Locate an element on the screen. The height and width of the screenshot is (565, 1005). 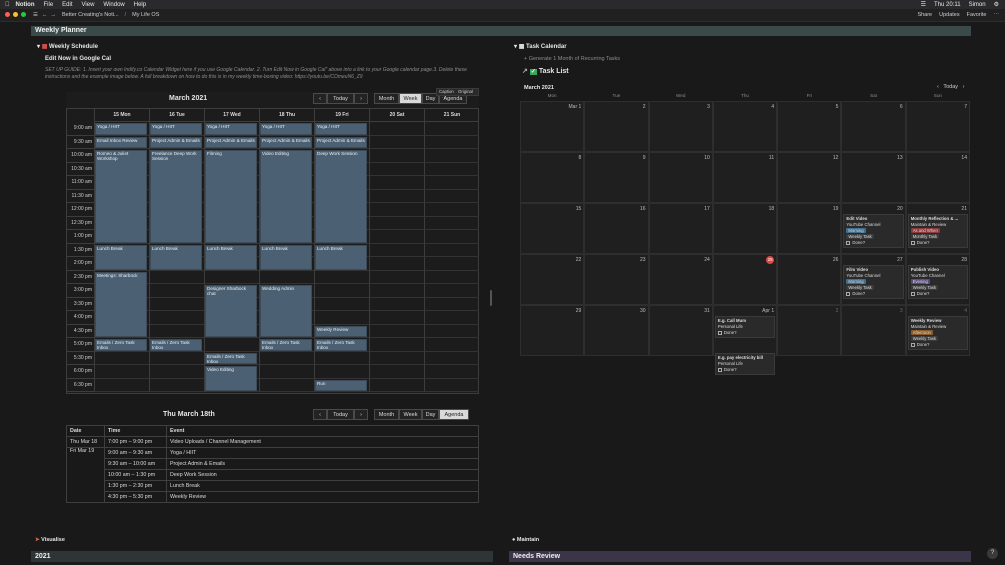
share-button: Share is located at coordinates (924, 15).